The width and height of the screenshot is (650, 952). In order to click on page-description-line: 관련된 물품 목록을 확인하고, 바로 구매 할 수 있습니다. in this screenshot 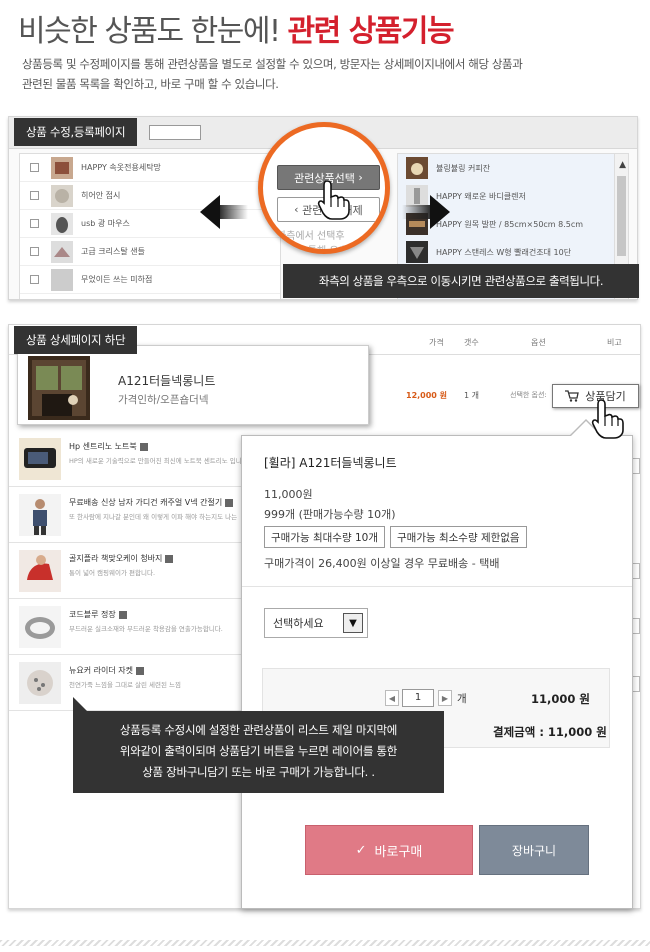, I will do `click(150, 84)`.